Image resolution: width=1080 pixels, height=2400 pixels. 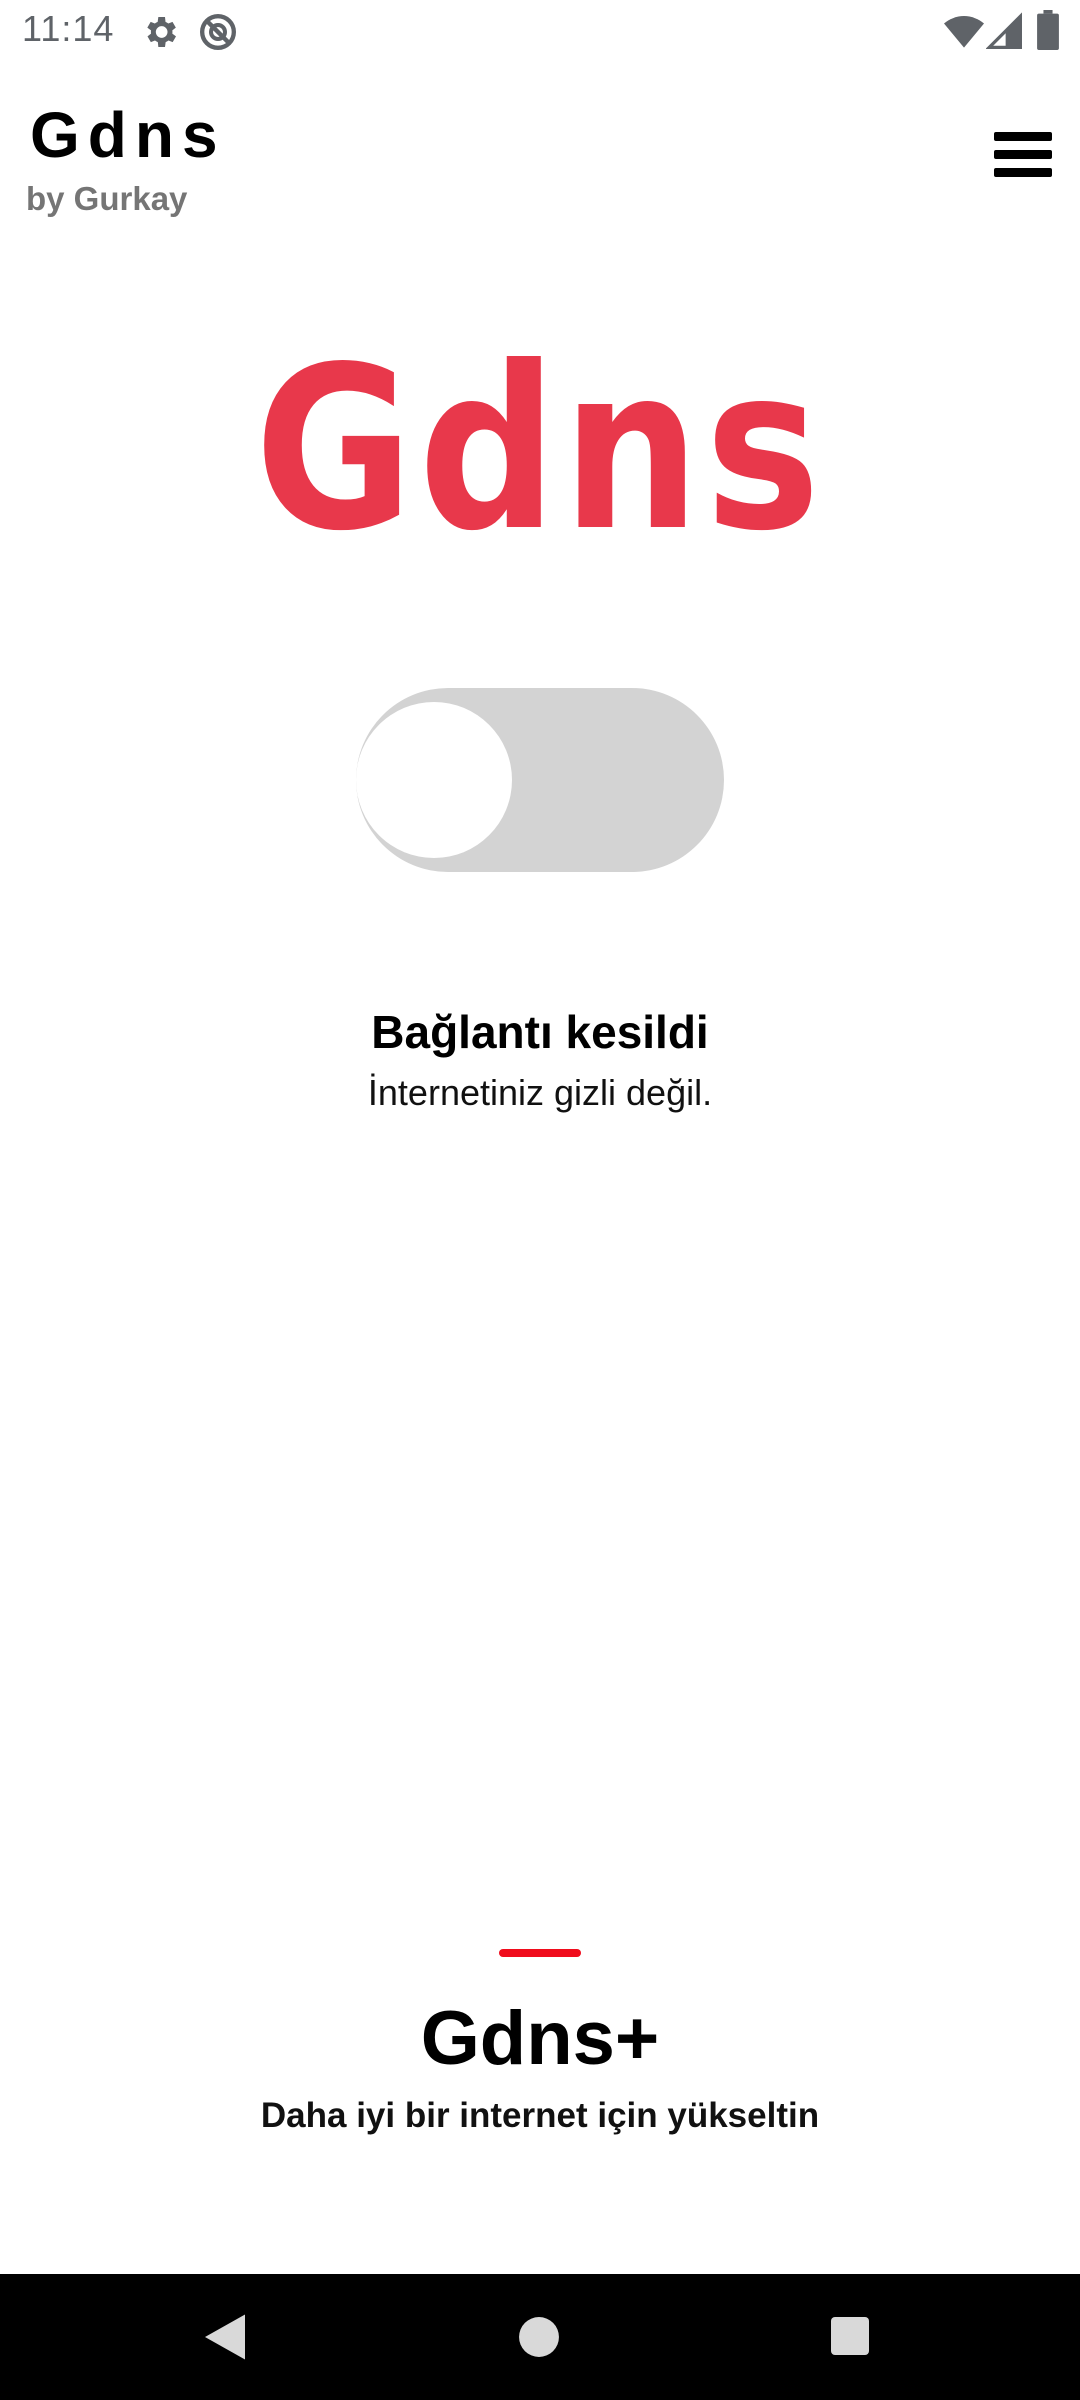 What do you see at coordinates (1021, 154) in the screenshot?
I see `hamburger-menu-icon` at bounding box center [1021, 154].